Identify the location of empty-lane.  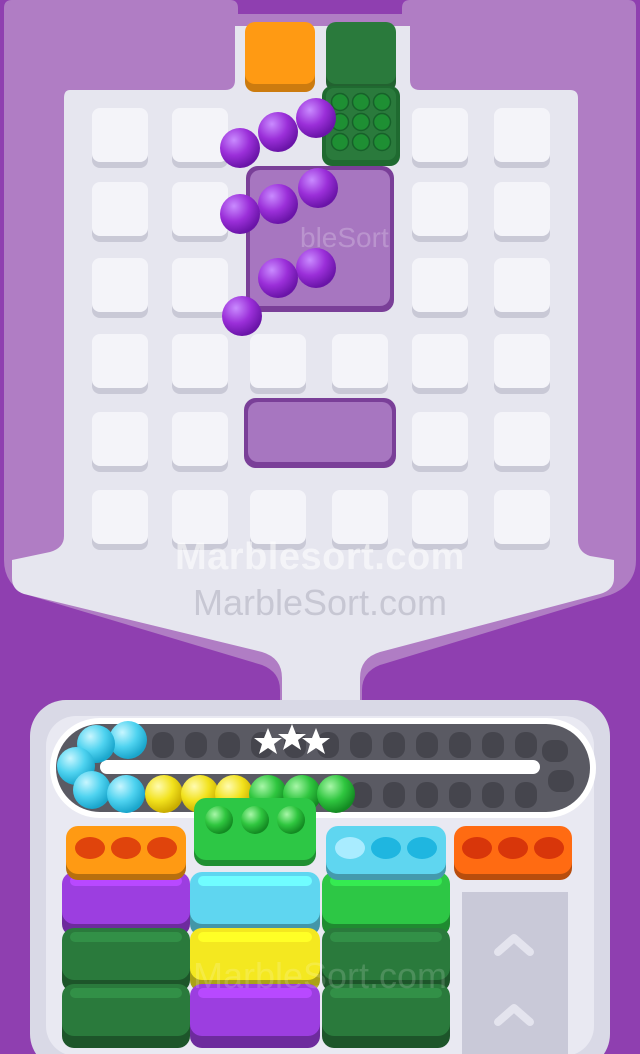
(515, 973).